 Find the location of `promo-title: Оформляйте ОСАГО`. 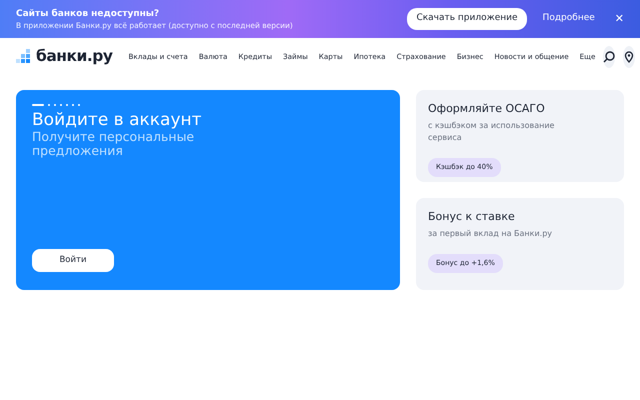

promo-title: Оформляйте ОСАГО is located at coordinates (487, 109).